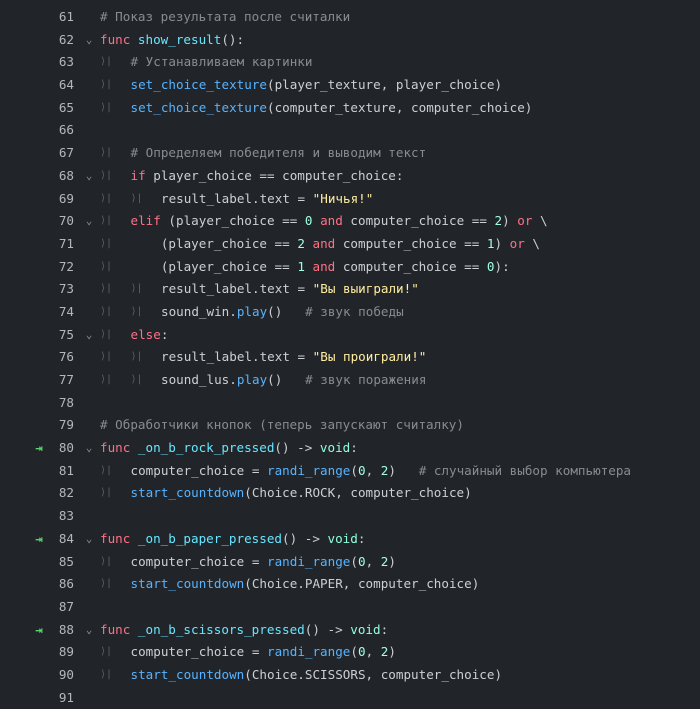  I want to click on code-line: 83, so click(350, 516).